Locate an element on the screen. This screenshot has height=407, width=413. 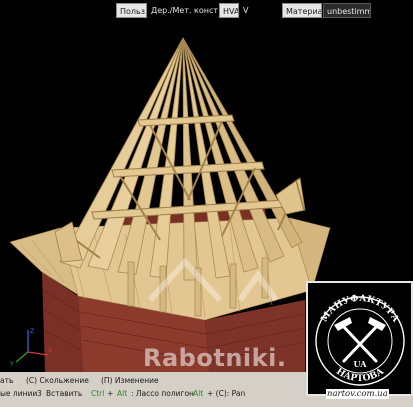
status-change-hint: (П) Изменение is located at coordinates (130, 380).